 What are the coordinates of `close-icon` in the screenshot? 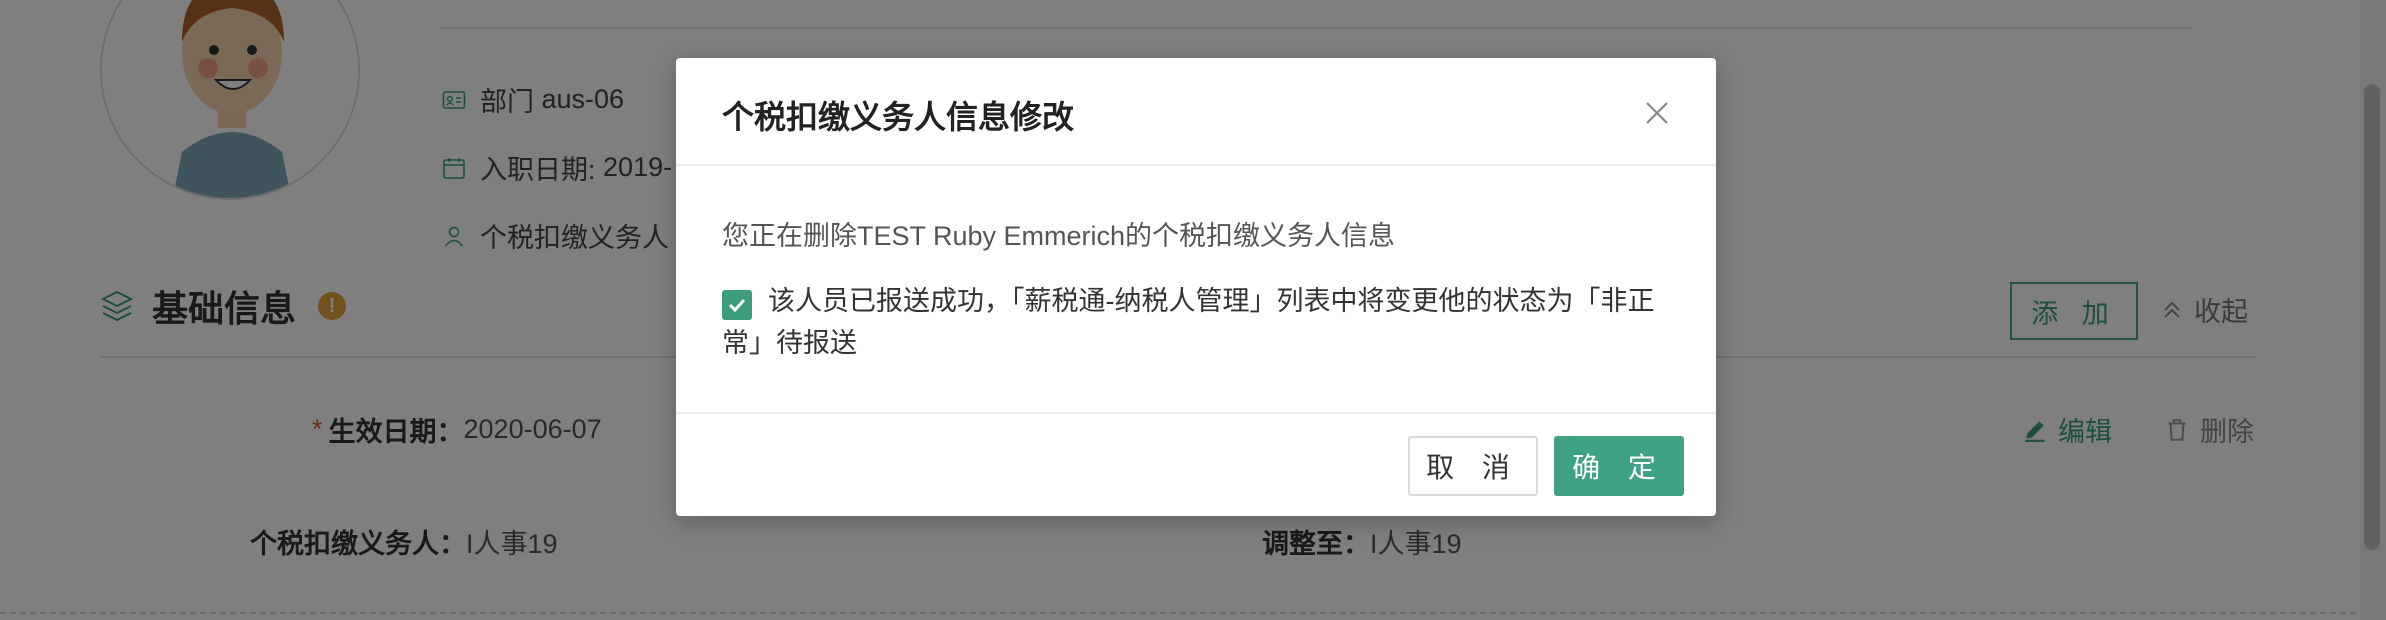 It's located at (1657, 113).